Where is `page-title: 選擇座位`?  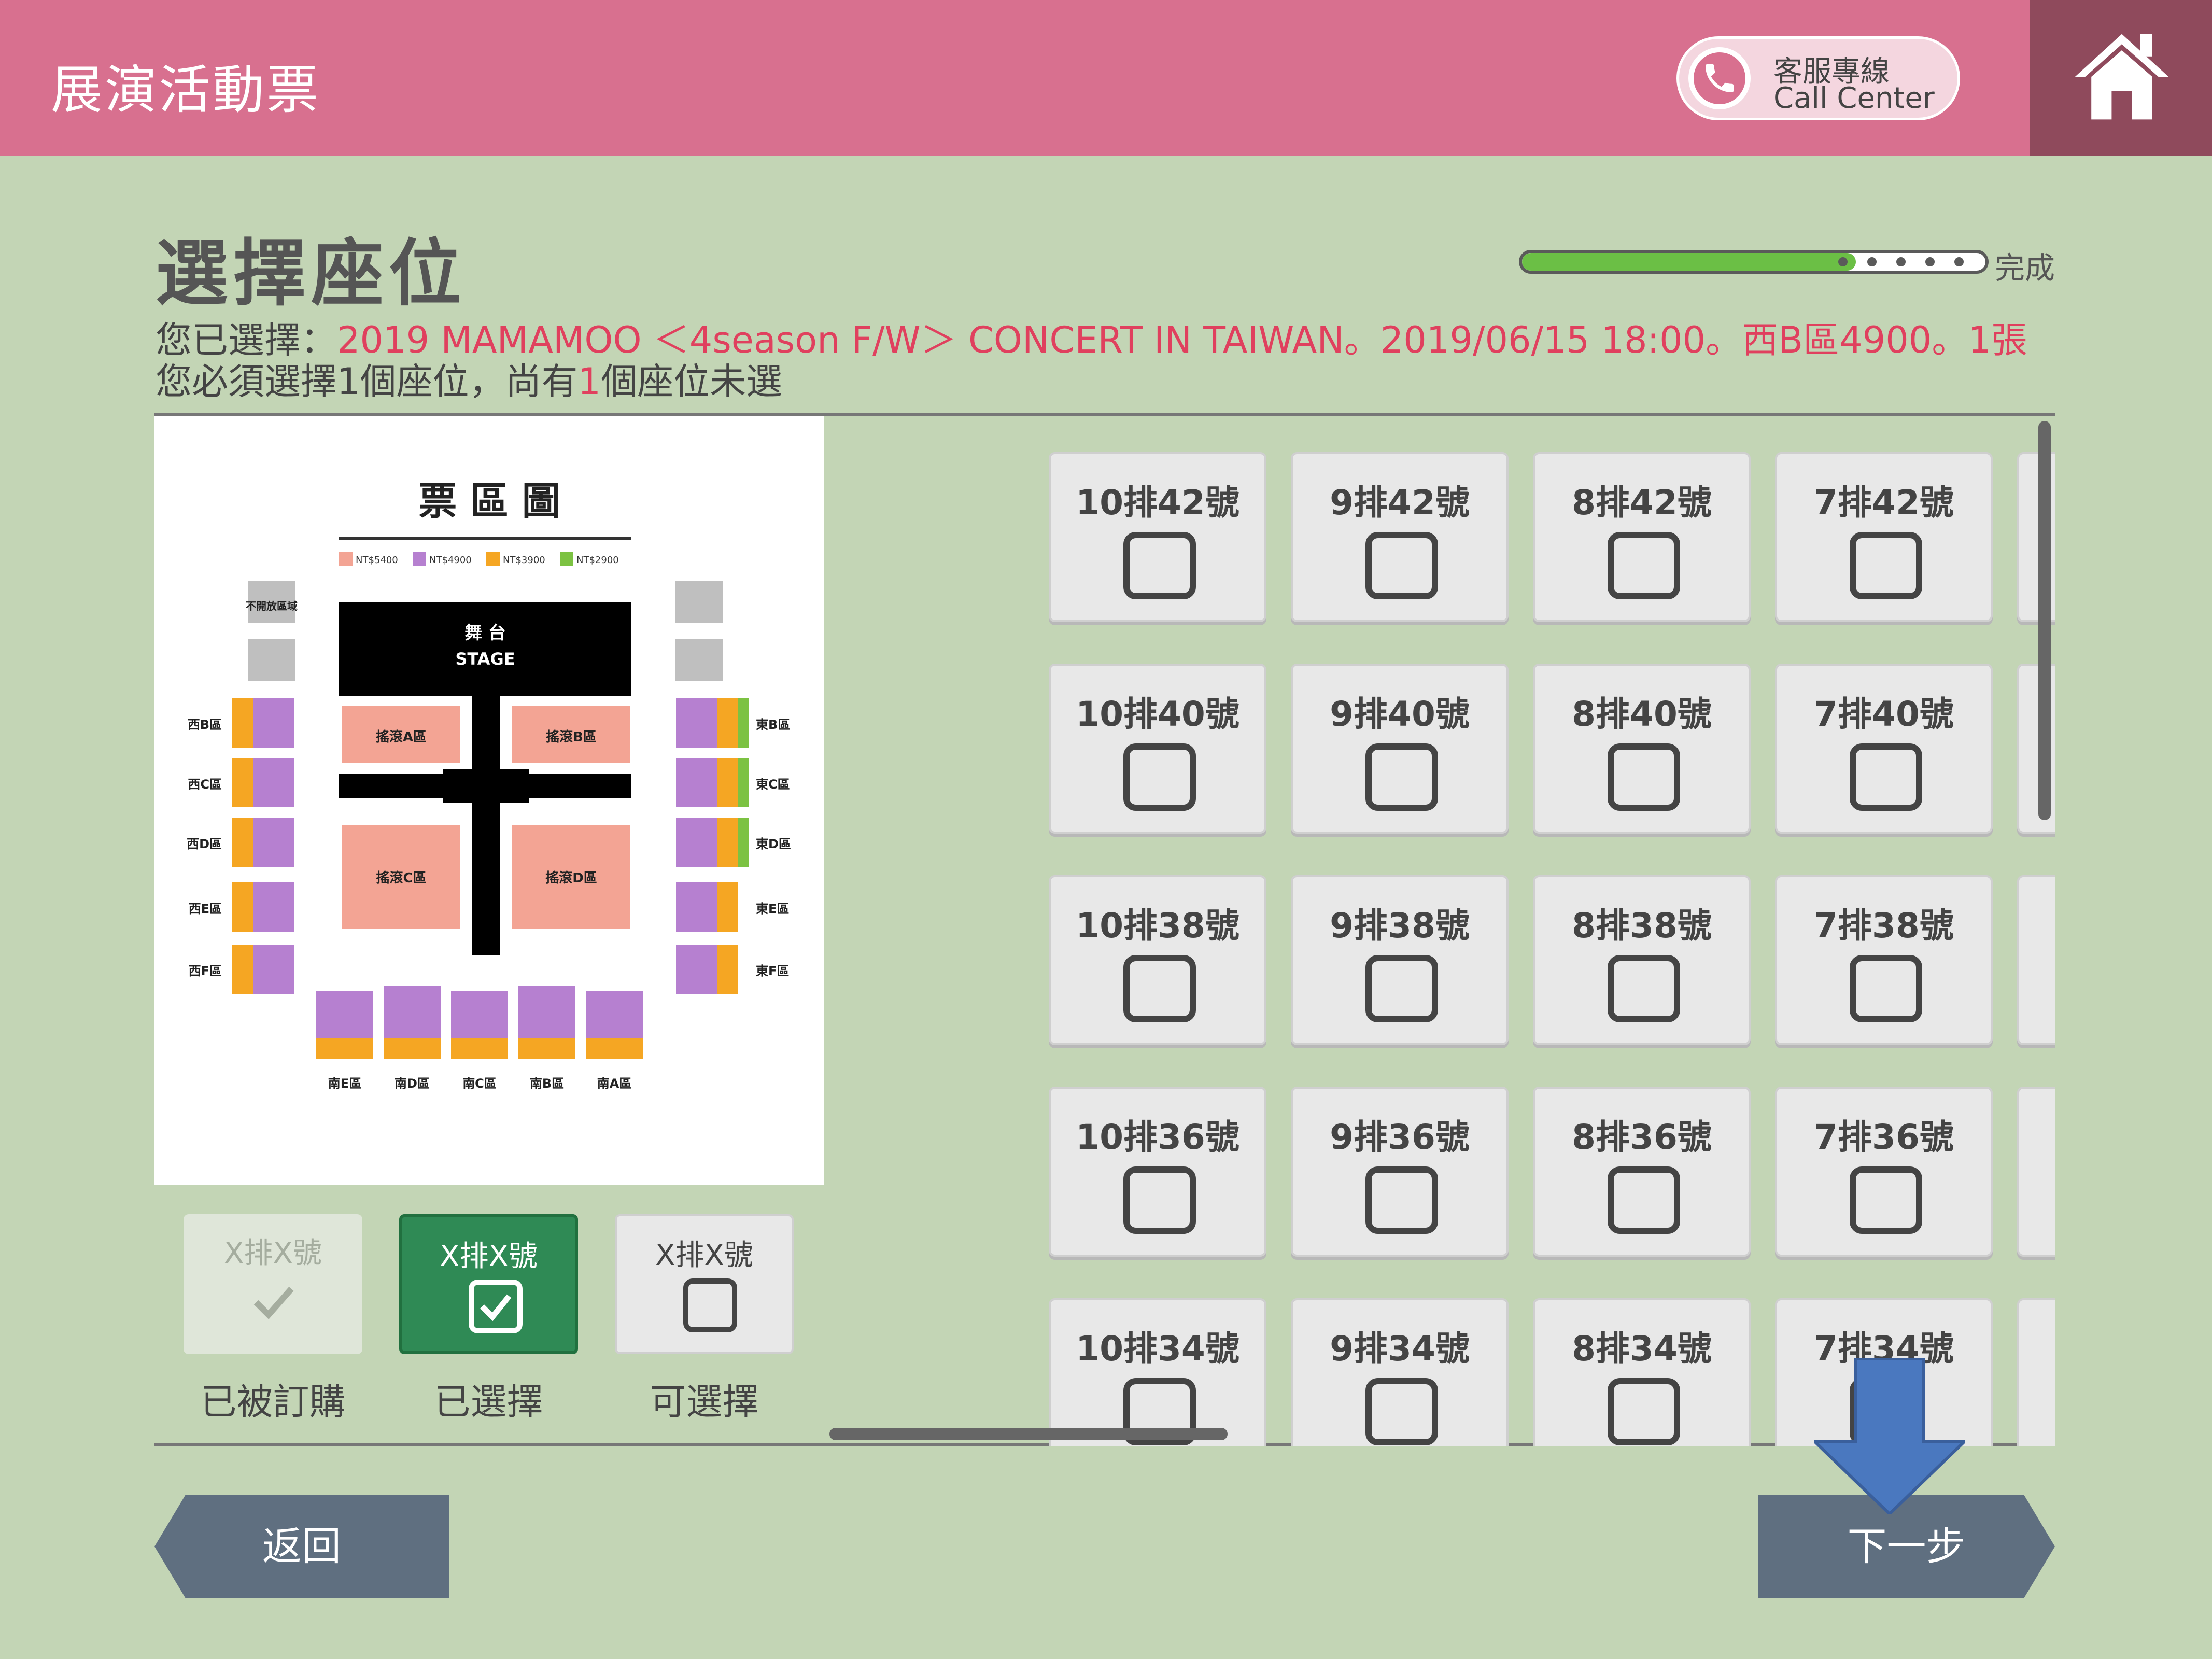
page-title: 選擇座位 is located at coordinates (311, 274).